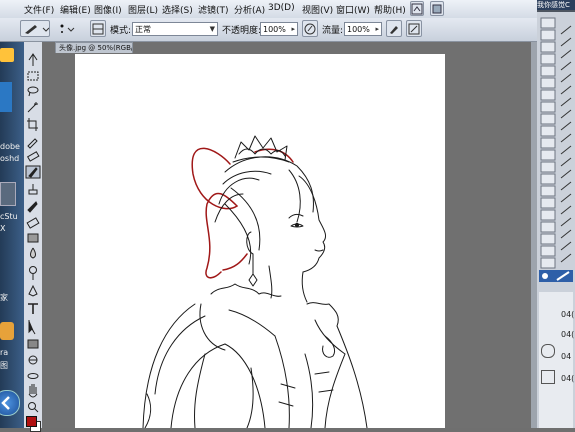  I want to click on brush-panel-icon, so click(98, 29).